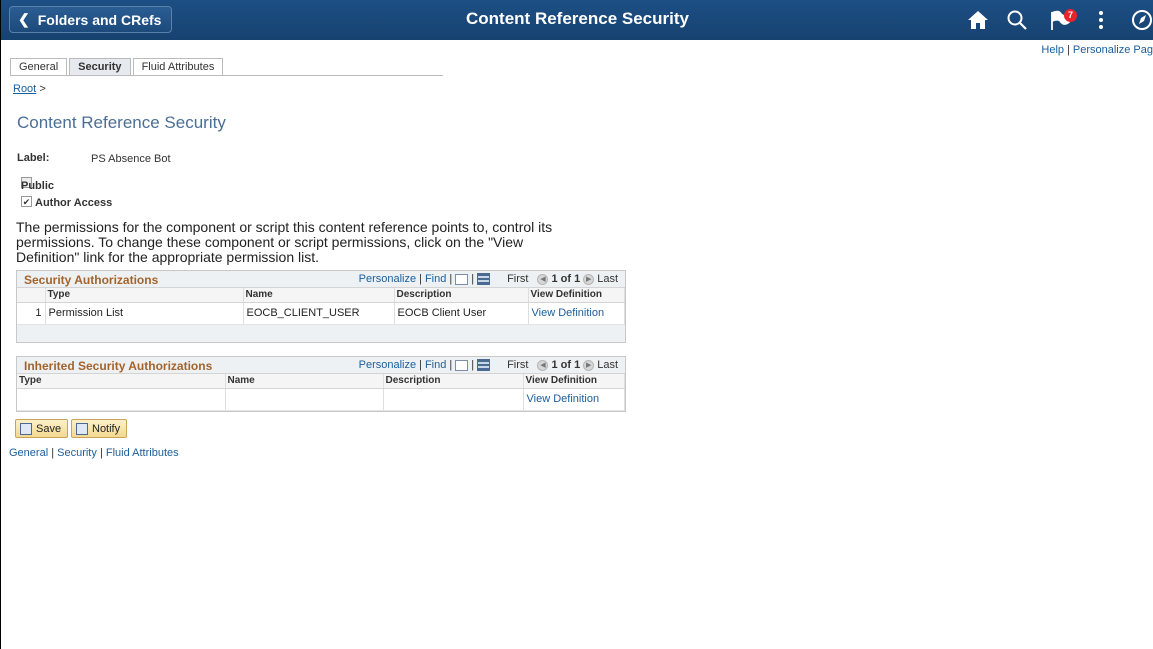  I want to click on save-icon, so click(26, 428).